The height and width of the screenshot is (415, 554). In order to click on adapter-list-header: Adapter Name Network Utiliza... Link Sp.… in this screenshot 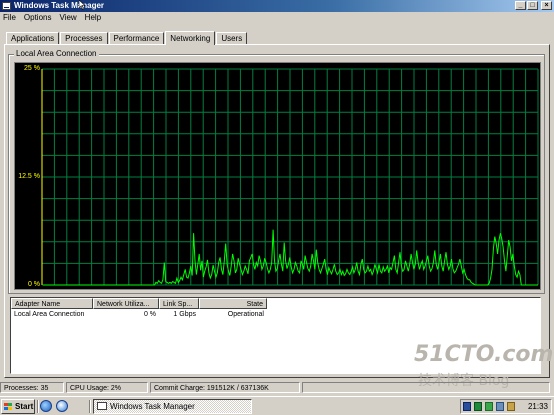, I will do `click(139, 303)`.